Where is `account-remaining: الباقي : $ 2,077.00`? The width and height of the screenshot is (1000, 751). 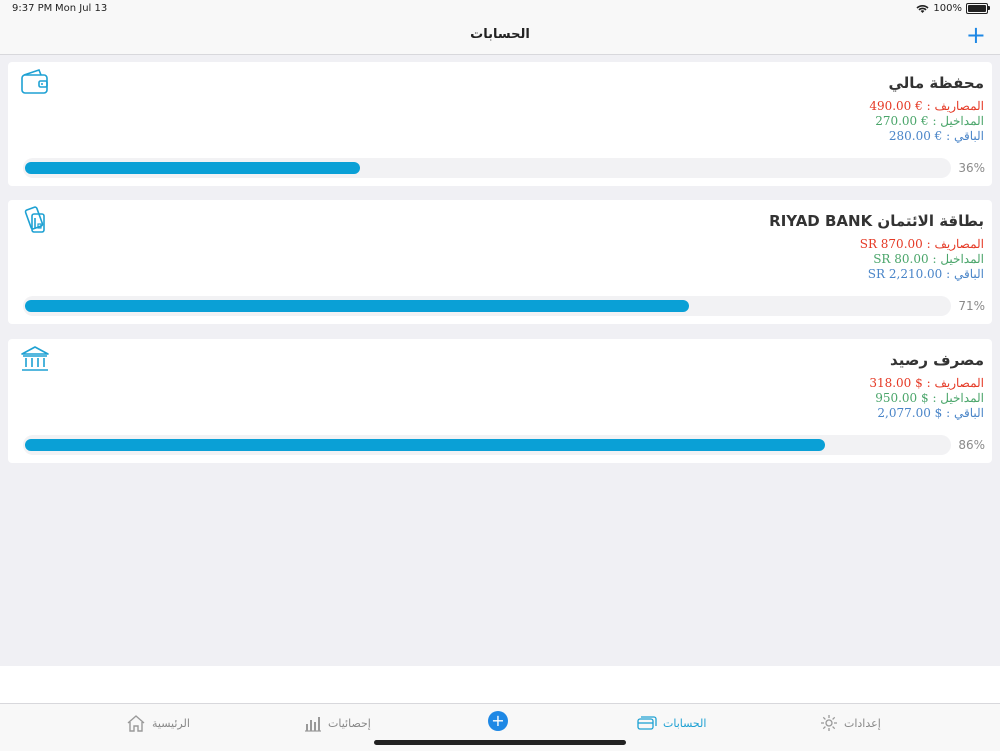
account-remaining: الباقي : $ 2,077.00 is located at coordinates (930, 413).